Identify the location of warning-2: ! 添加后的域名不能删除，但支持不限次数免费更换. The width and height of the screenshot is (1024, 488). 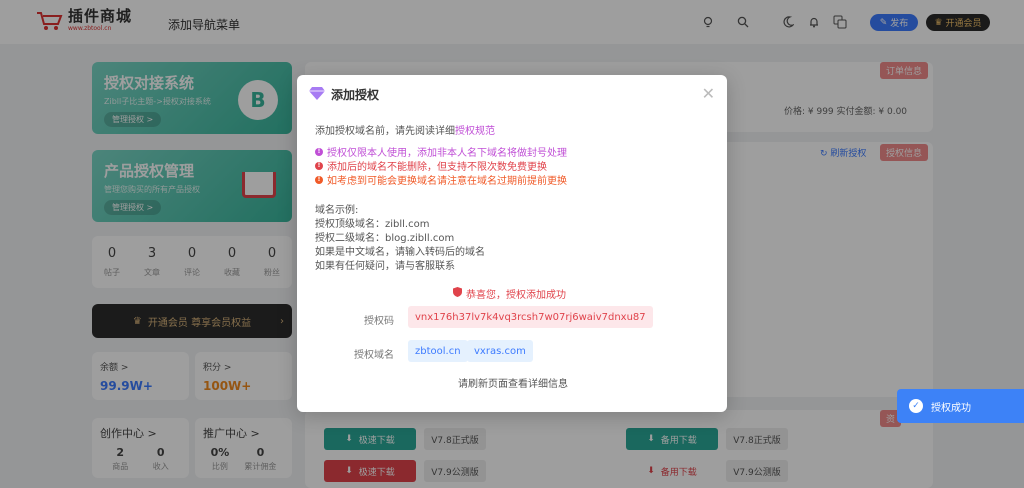
(431, 165).